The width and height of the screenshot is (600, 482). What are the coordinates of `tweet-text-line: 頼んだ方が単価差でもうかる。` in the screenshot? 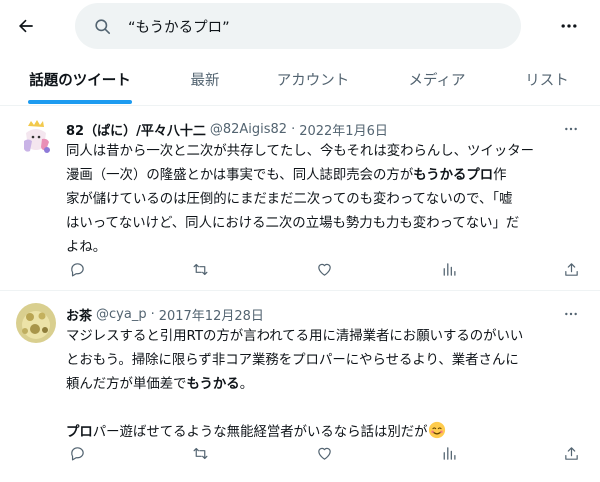 It's located at (160, 384).